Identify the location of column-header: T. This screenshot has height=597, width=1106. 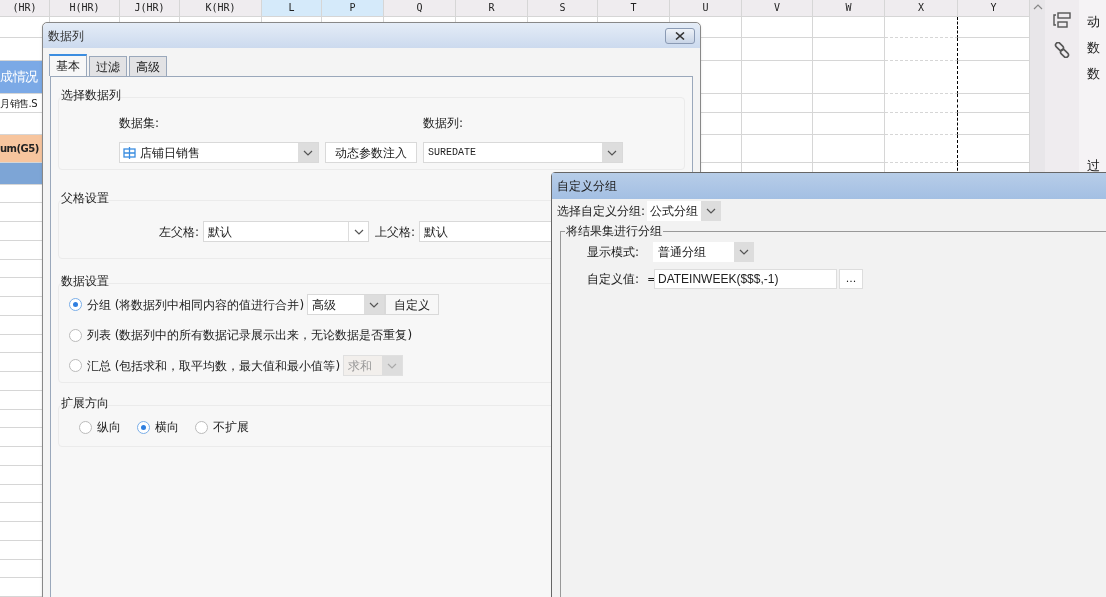
(634, 8).